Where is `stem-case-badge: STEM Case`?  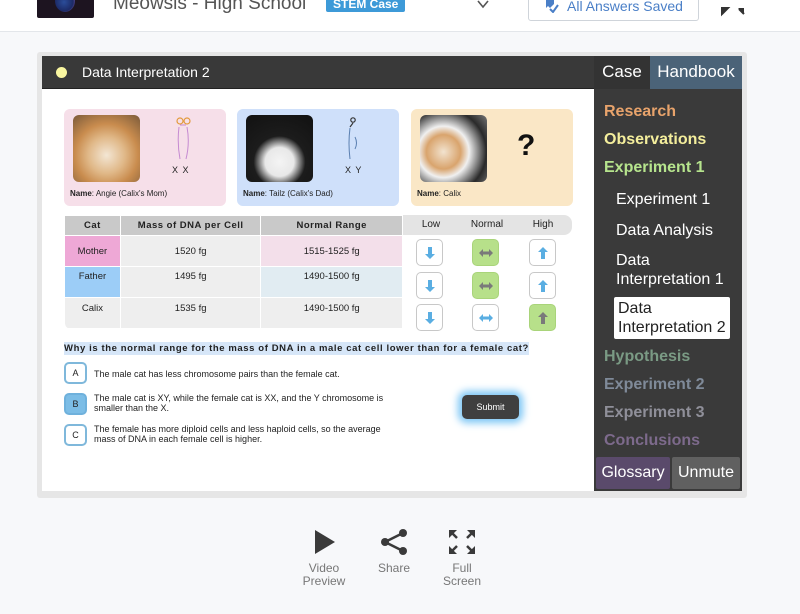
stem-case-badge: STEM Case is located at coordinates (366, 6).